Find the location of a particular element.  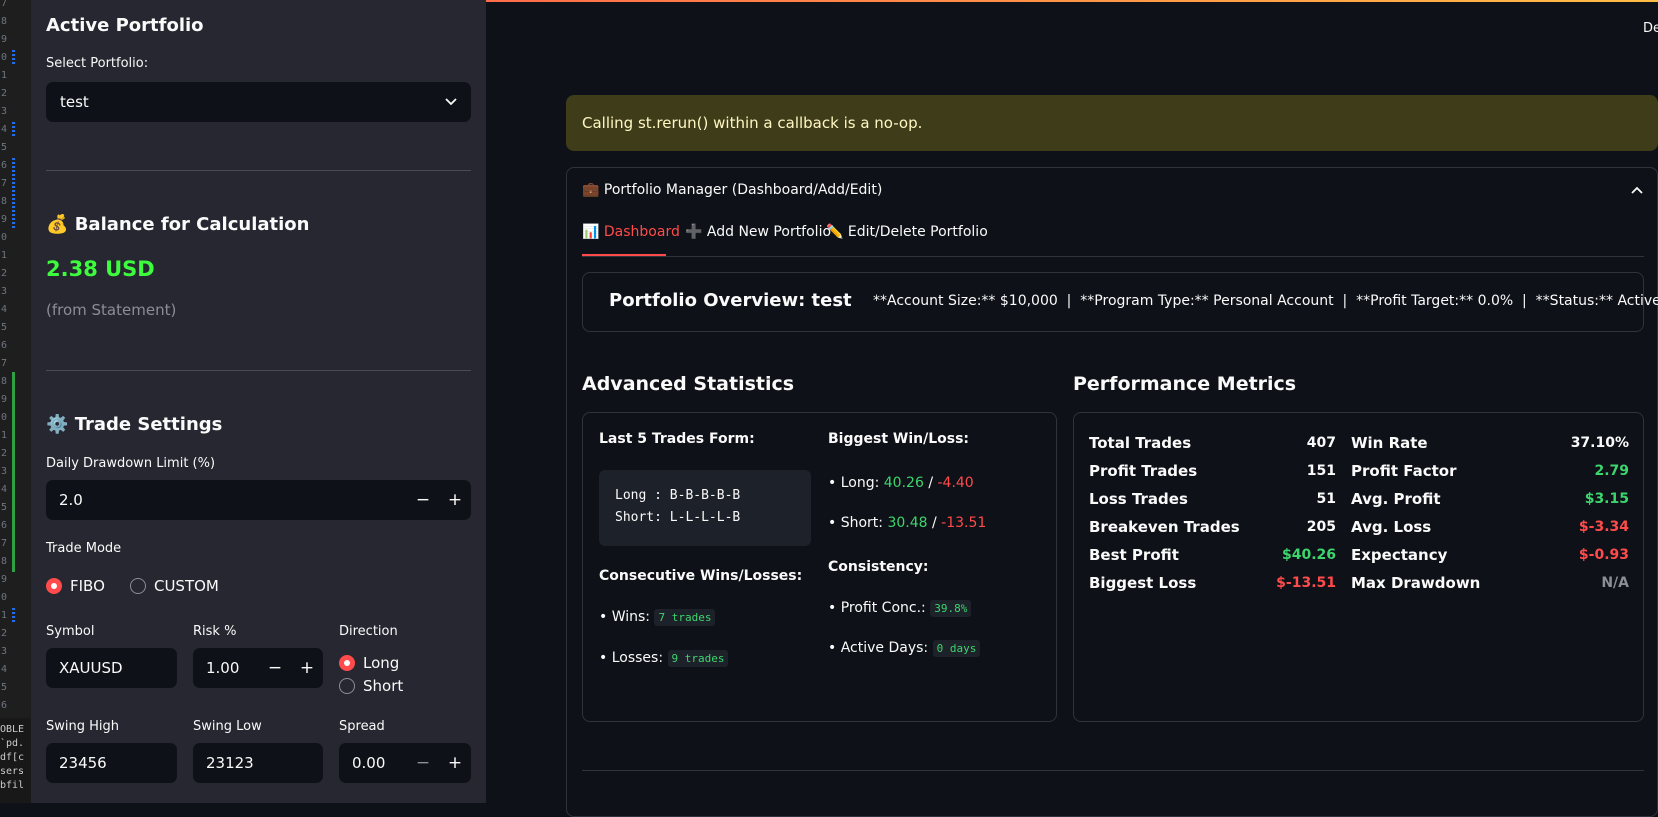

tab-add-portfolio: ➕ Add New Portfolio is located at coordinates (758, 232).